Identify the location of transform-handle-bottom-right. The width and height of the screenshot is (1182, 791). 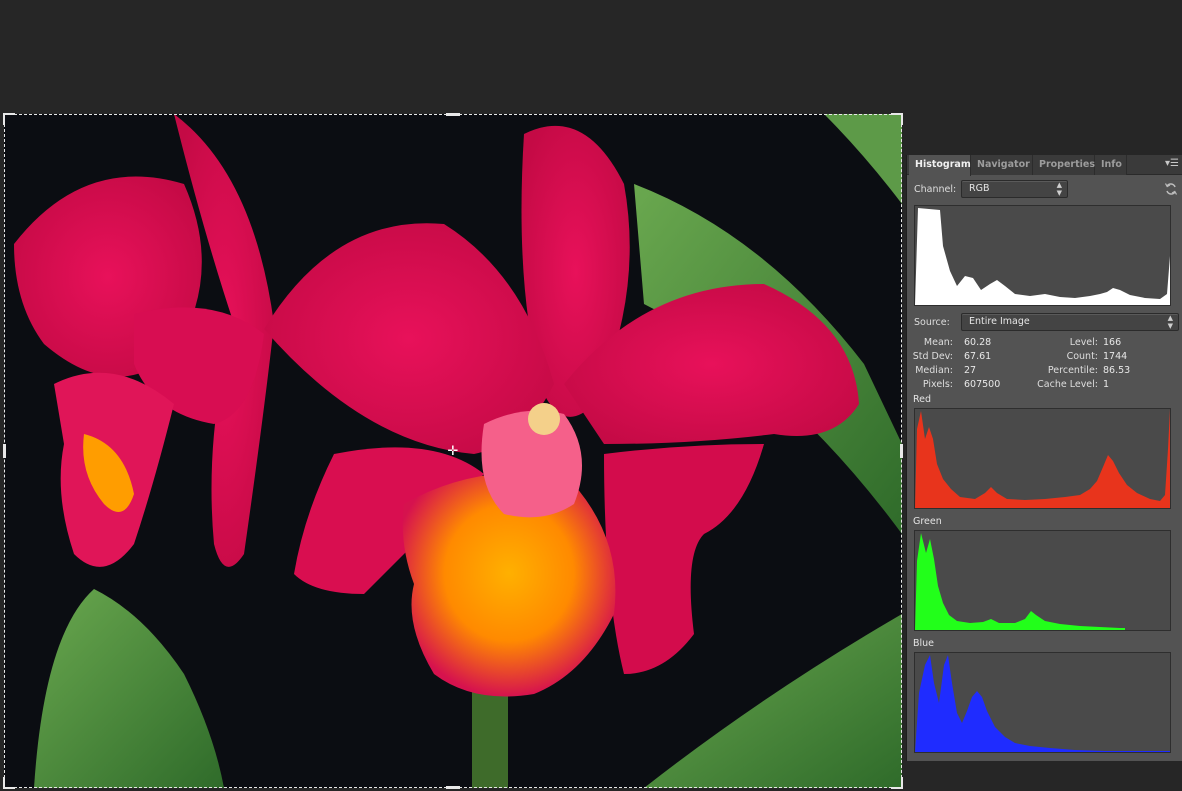
(897, 783).